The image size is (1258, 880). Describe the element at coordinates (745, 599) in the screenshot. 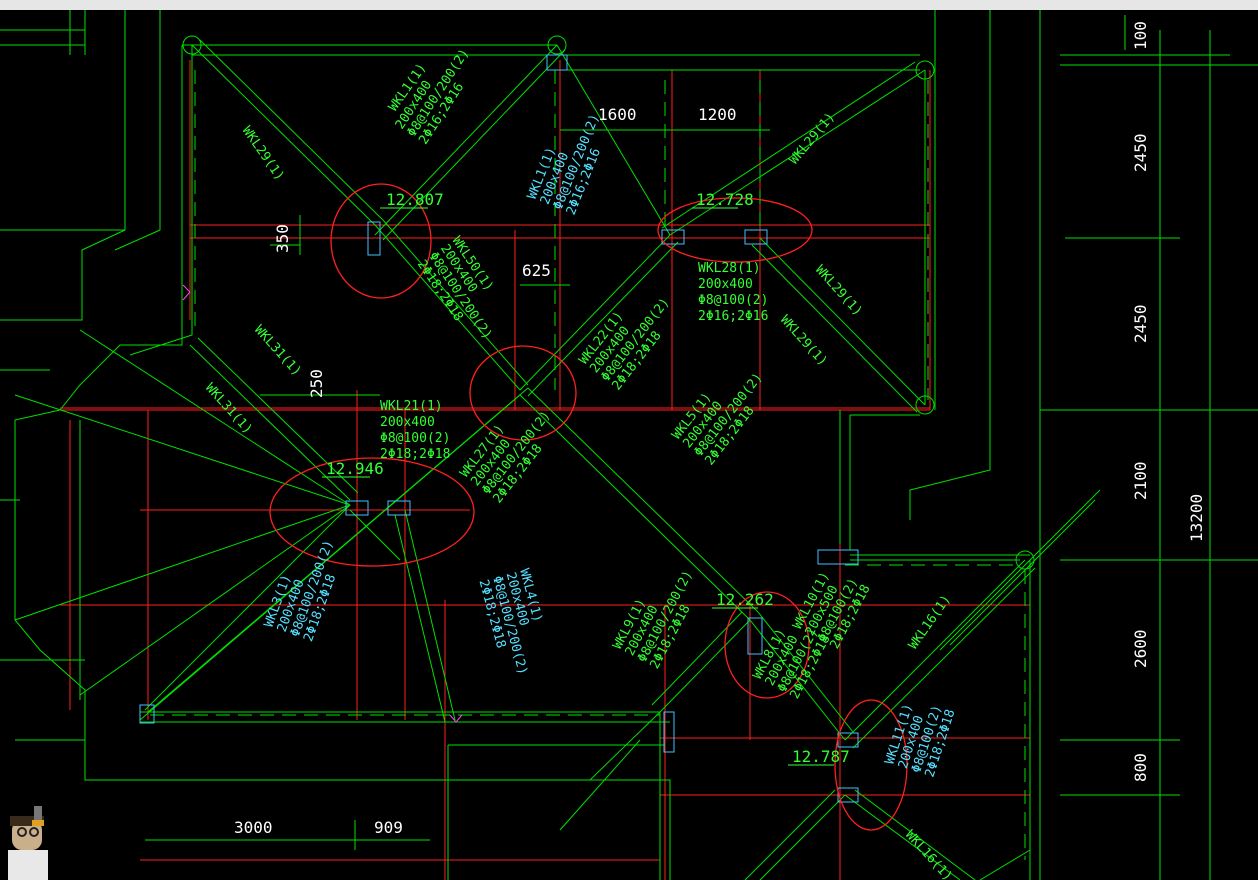

I see `elevation-label: 12.262` at that location.